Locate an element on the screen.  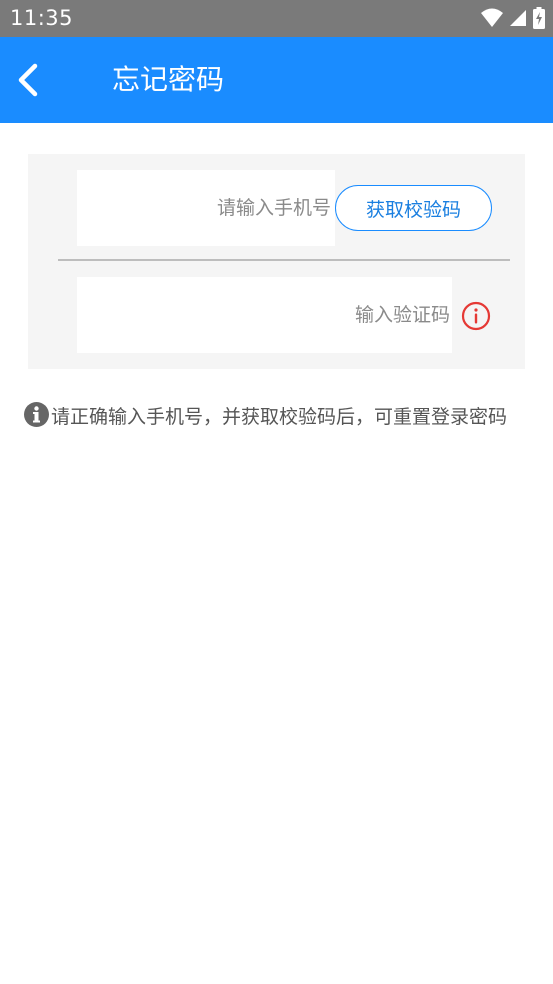
verification-code-input is located at coordinates (264, 315).